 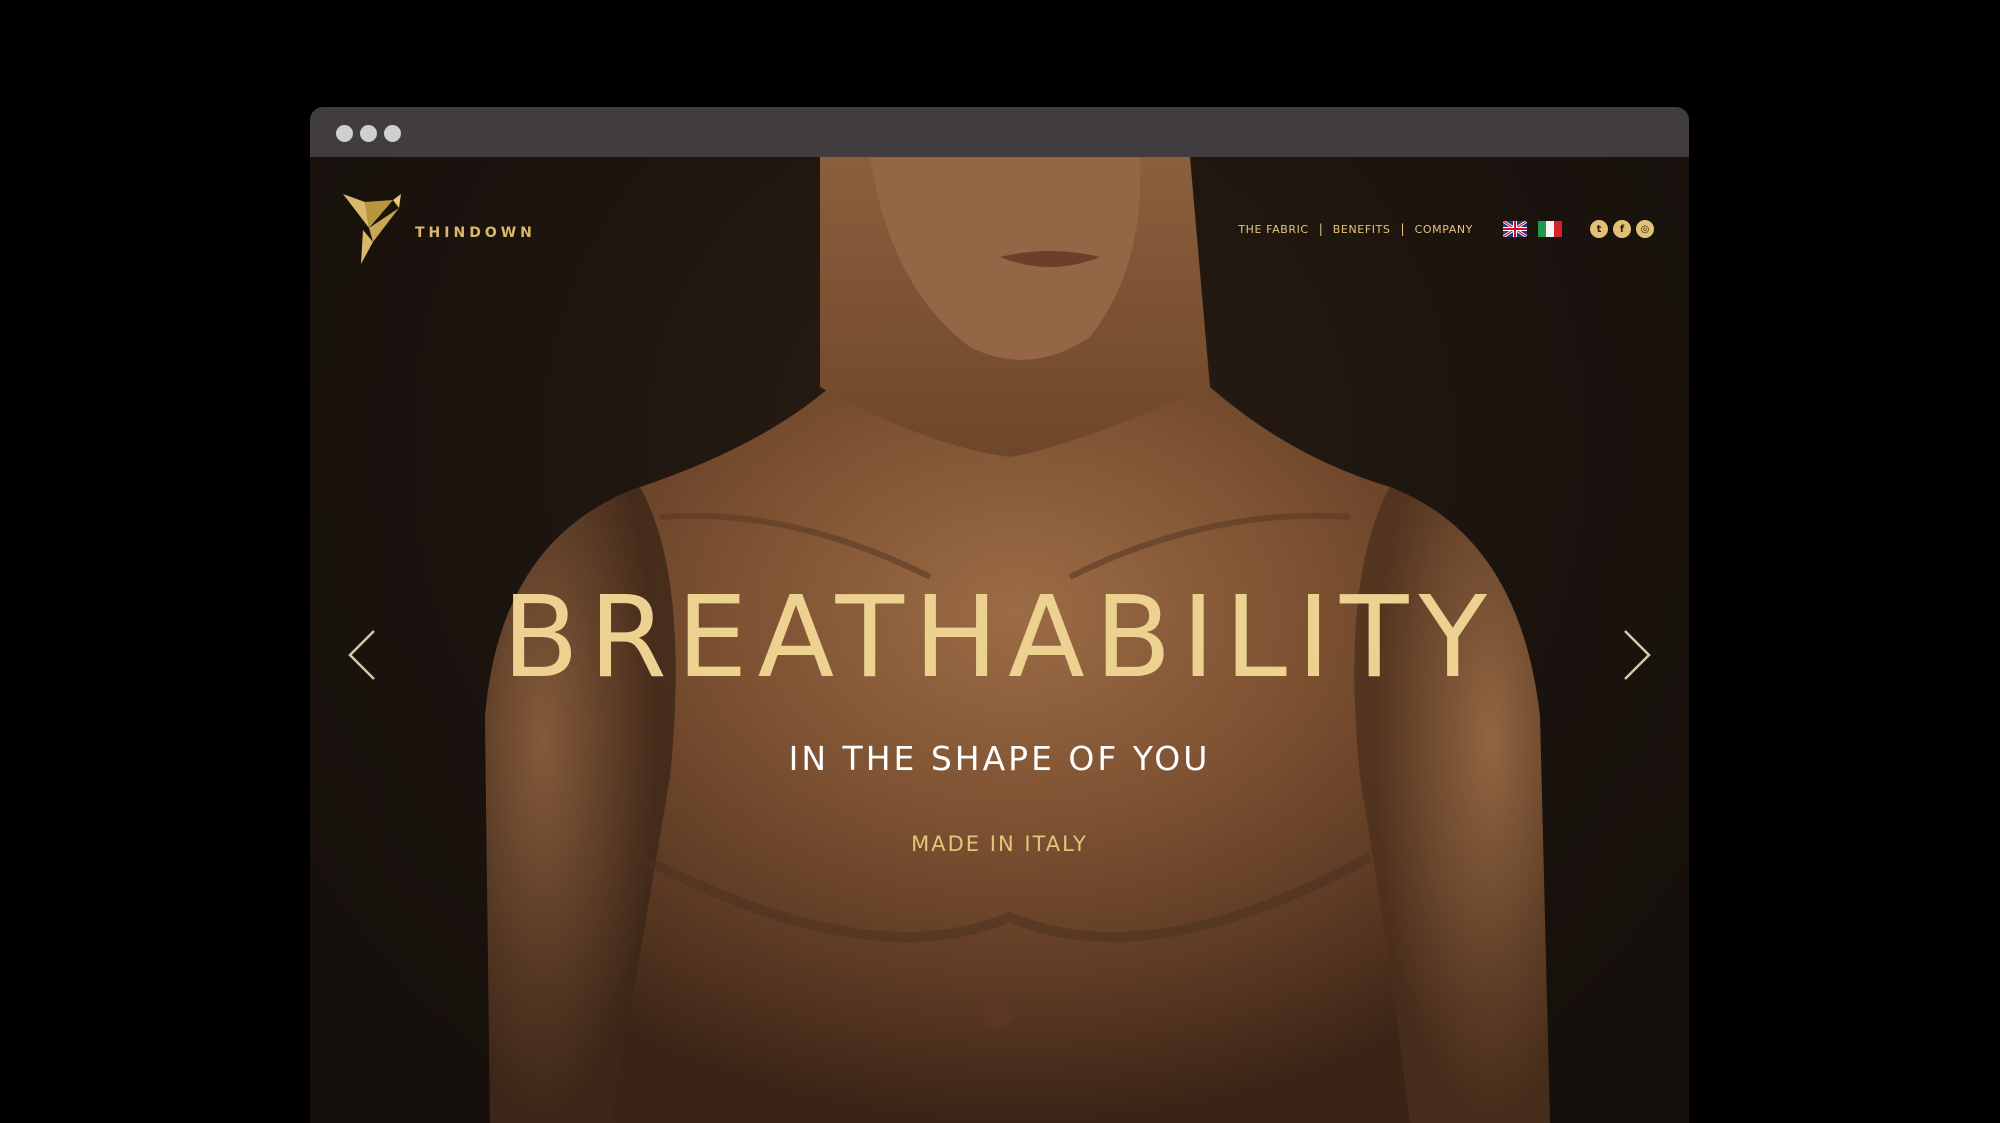 What do you see at coordinates (999, 758) in the screenshot?
I see `hero-subtitle: IN THE SHAPE OF YOU` at bounding box center [999, 758].